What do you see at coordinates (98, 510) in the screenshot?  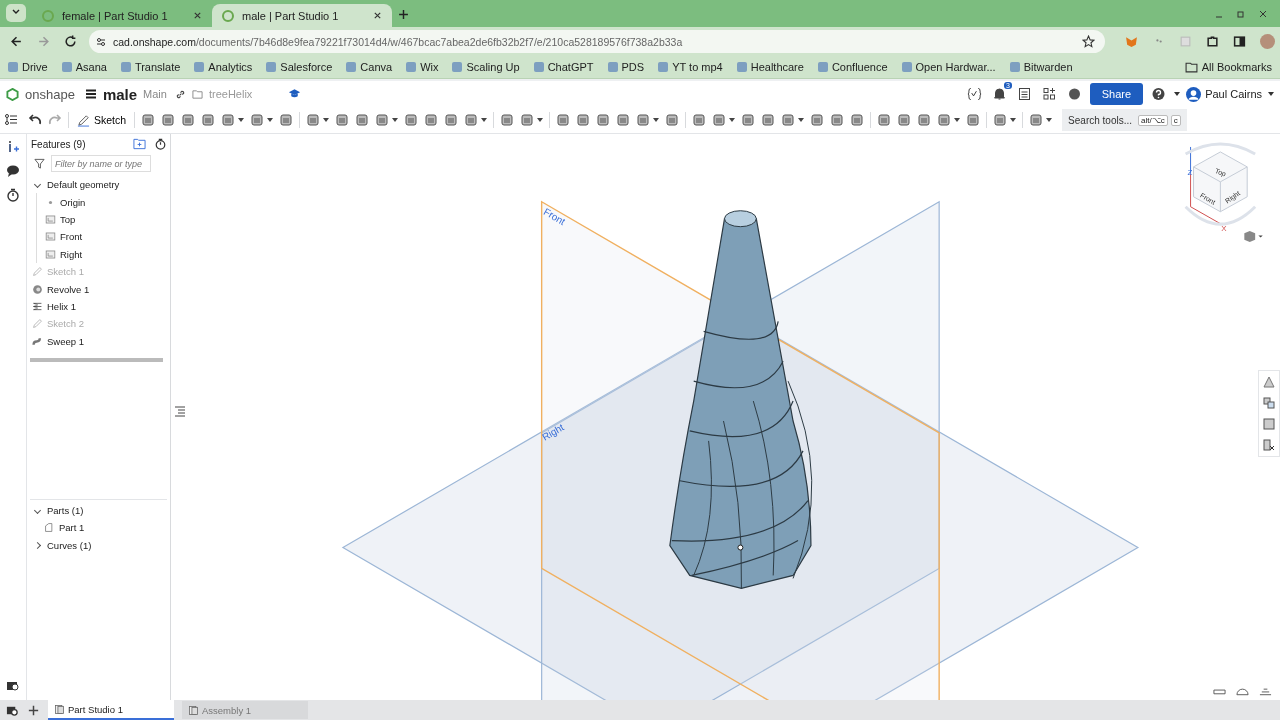 I see `tree-group: Parts (1)` at bounding box center [98, 510].